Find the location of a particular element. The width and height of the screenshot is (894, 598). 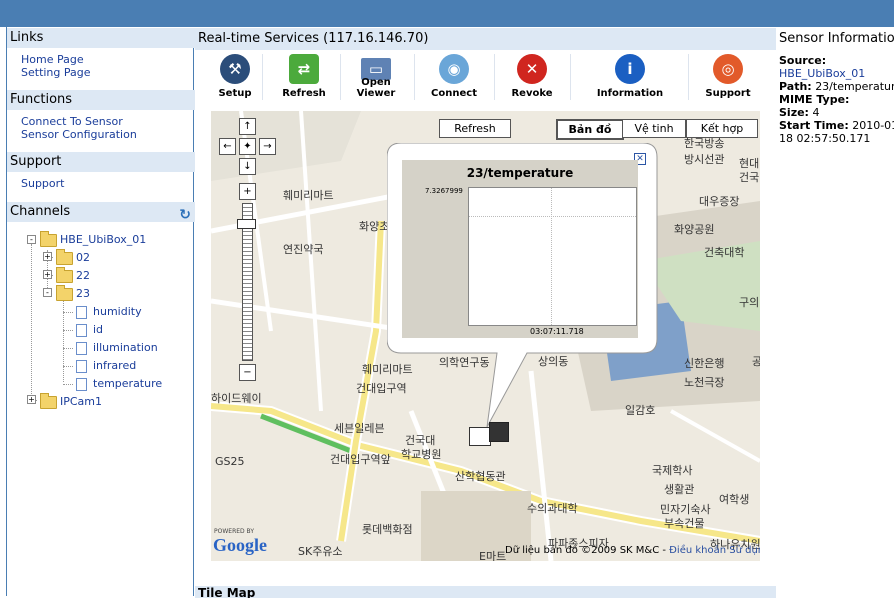

revoke-button: ✕ Revoke is located at coordinates (532, 77).